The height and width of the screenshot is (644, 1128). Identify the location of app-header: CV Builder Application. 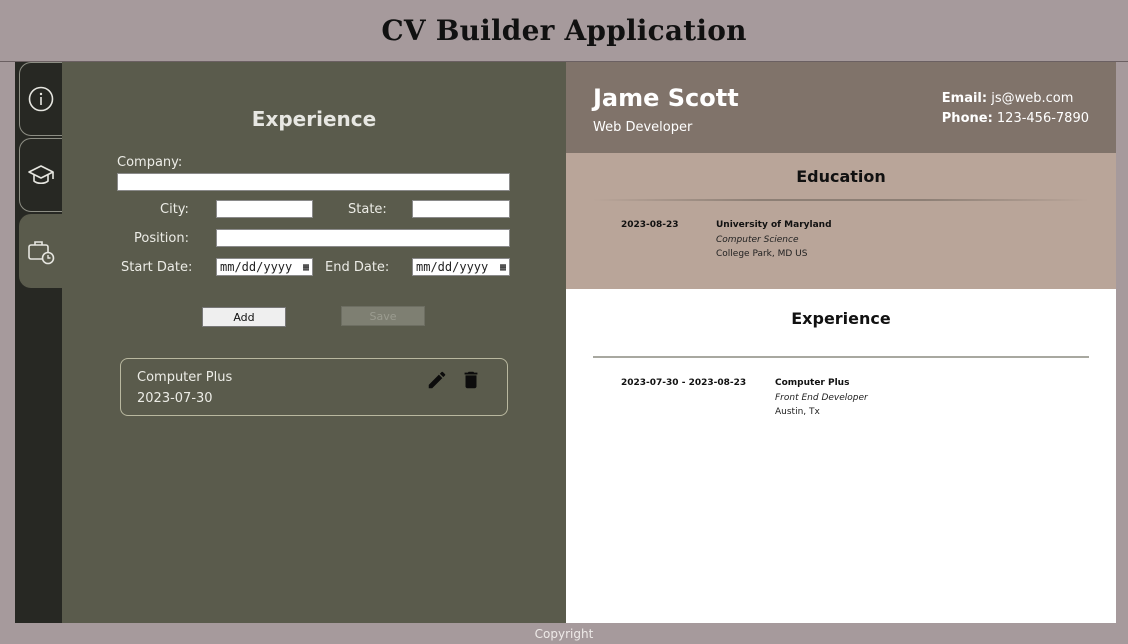
(564, 31).